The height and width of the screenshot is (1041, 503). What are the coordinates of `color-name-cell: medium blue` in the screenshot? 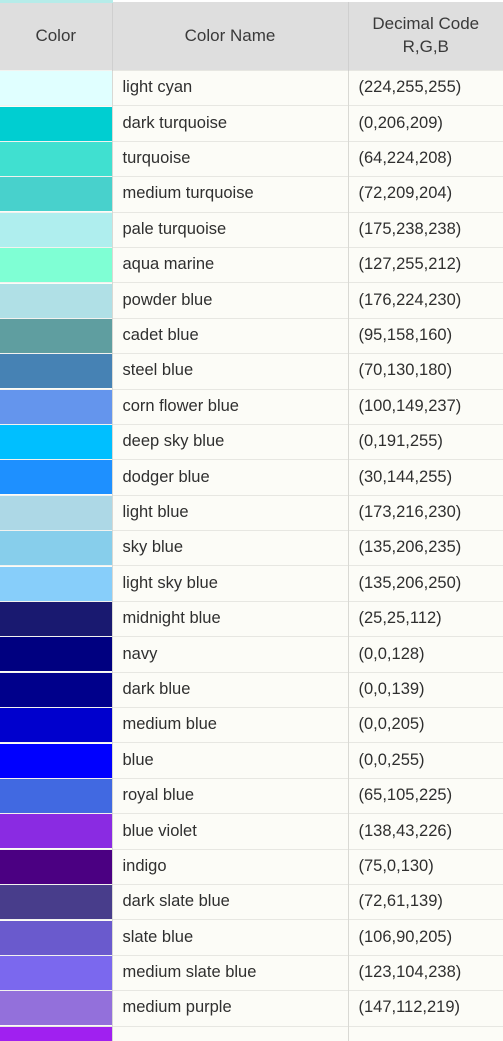 It's located at (230, 725).